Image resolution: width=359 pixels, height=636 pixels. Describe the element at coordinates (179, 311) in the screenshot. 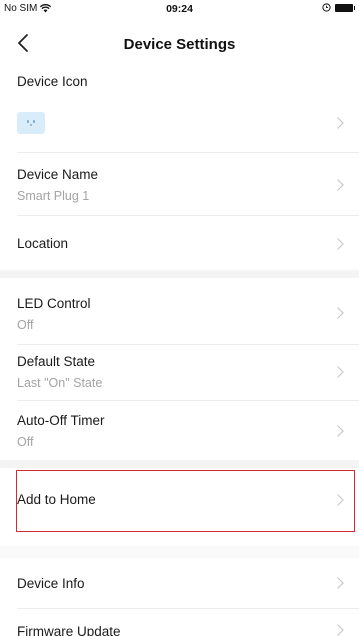

I see `led-control-row: LED Control Off` at that location.